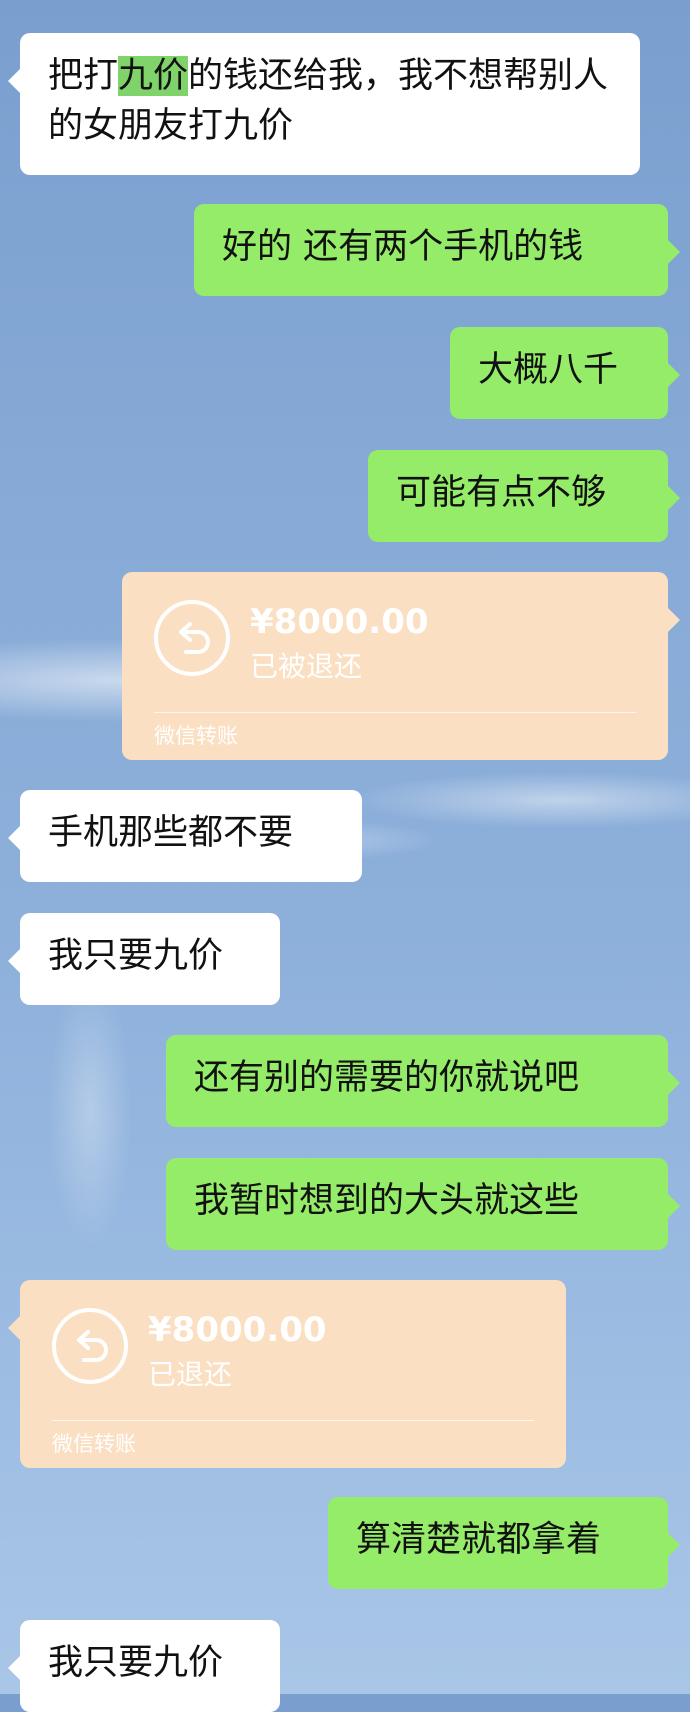 The width and height of the screenshot is (690, 1712). Describe the element at coordinates (287, 1374) in the screenshot. I see `transfer-card: ¥8000.00 已退还 微信转账` at that location.